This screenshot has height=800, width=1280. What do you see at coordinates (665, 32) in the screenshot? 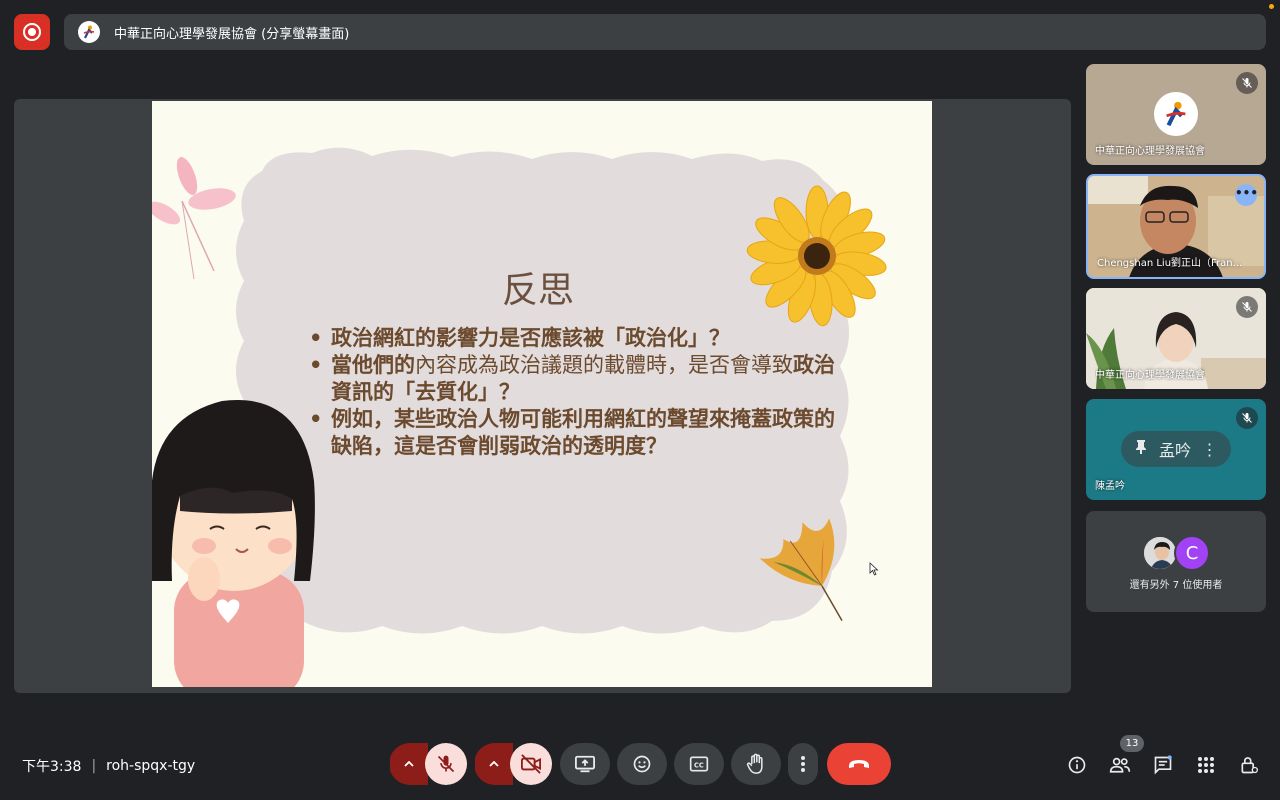
I see `presentation-bar: 中華正向心理學發展協會 (分享螢幕畫面)` at bounding box center [665, 32].